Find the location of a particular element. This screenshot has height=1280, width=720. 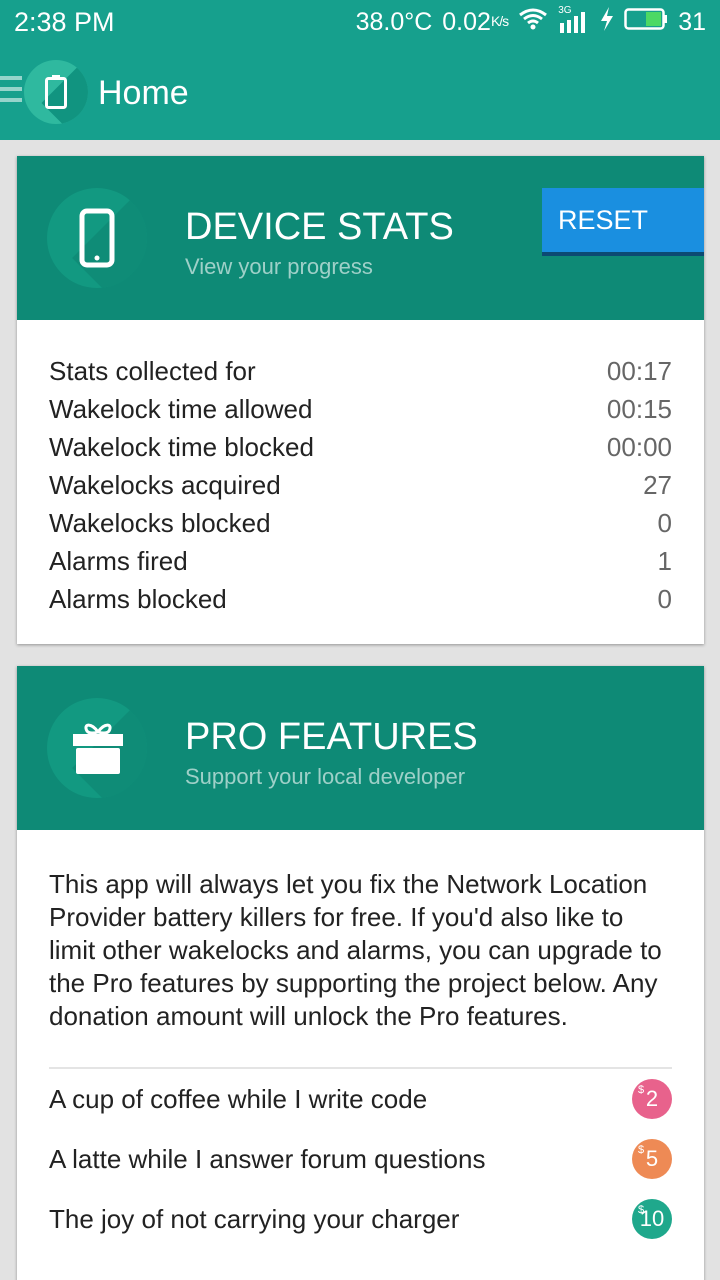

gift-icon is located at coordinates (98, 748).